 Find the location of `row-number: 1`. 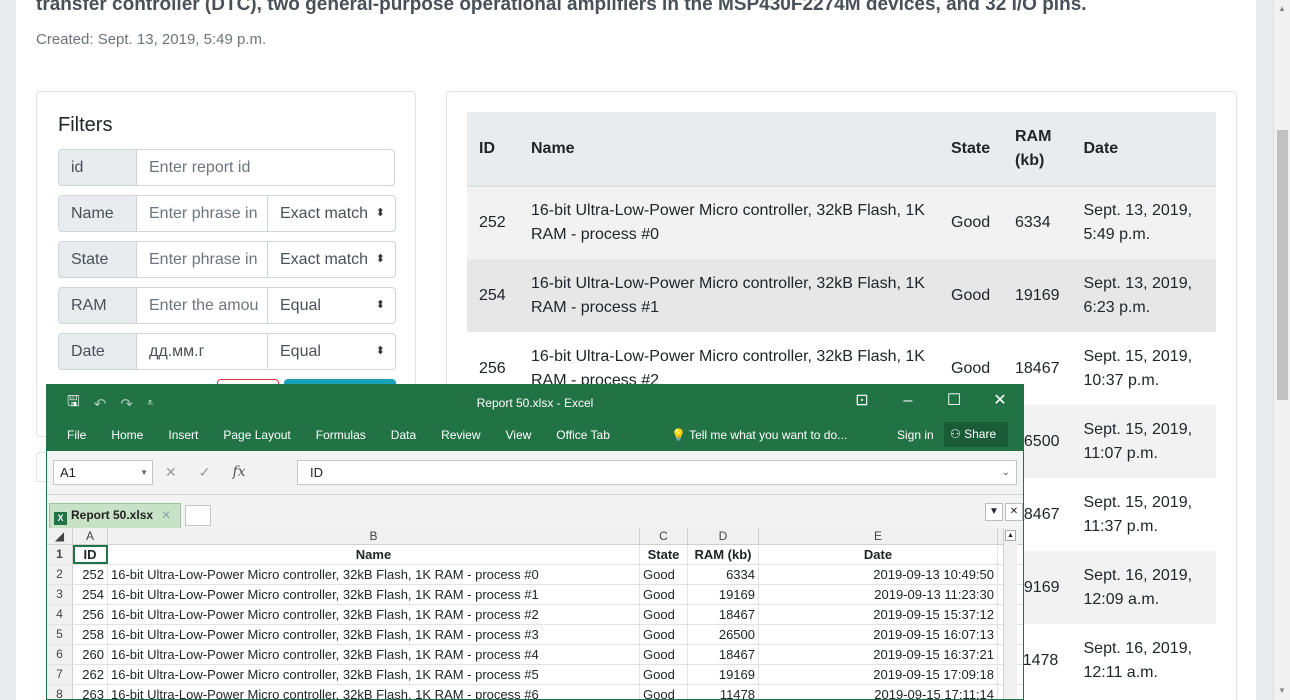

row-number: 1 is located at coordinates (60, 554).